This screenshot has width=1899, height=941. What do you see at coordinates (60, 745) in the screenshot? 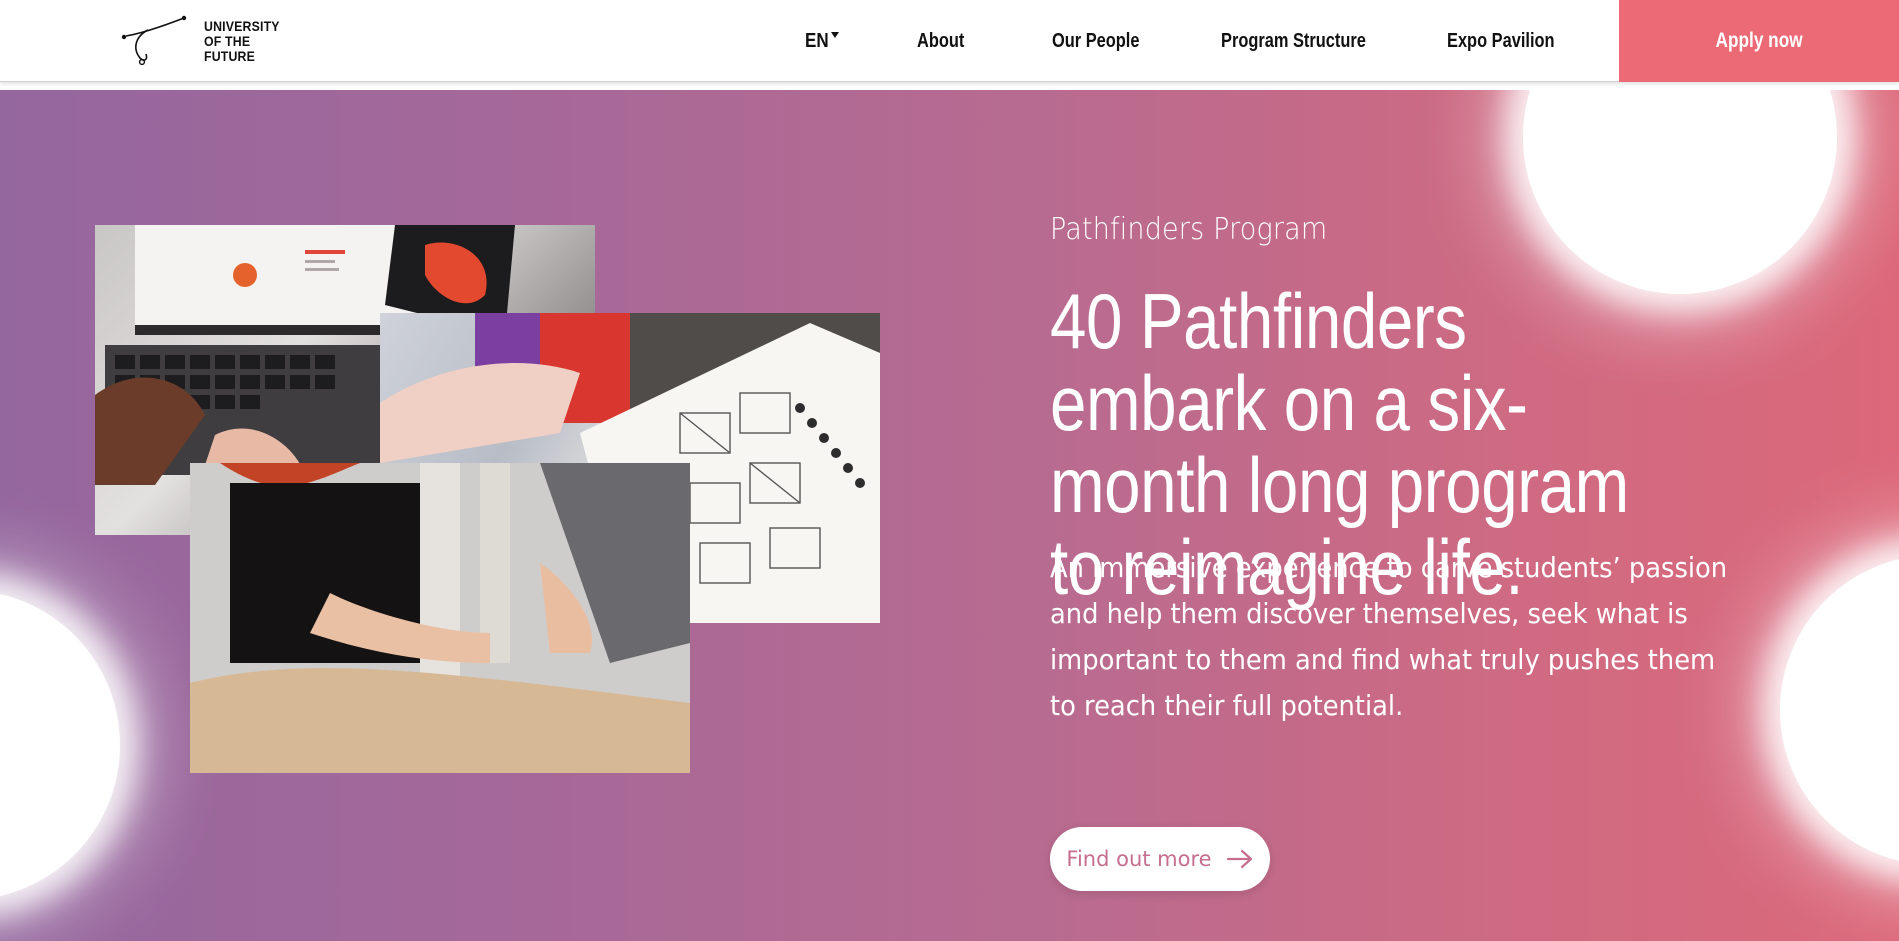
I see `decorative-circle-left` at bounding box center [60, 745].